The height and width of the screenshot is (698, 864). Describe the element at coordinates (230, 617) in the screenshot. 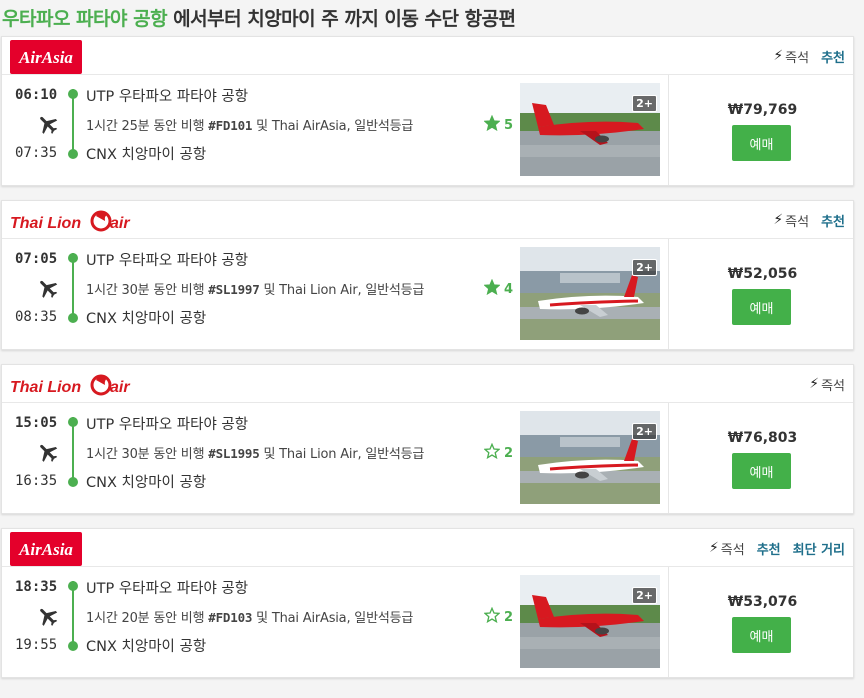

I see `flight-number: #FD103` at that location.